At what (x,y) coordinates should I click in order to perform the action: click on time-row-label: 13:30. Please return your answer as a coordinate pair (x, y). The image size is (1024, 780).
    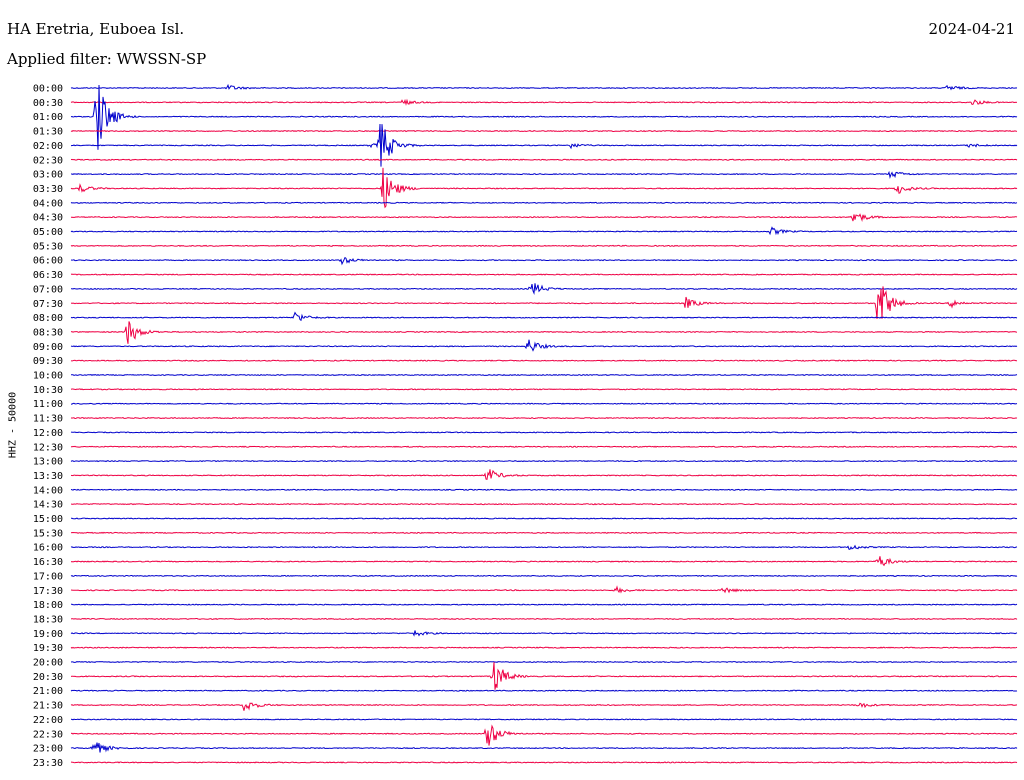
    Looking at the image, I should click on (48, 476).